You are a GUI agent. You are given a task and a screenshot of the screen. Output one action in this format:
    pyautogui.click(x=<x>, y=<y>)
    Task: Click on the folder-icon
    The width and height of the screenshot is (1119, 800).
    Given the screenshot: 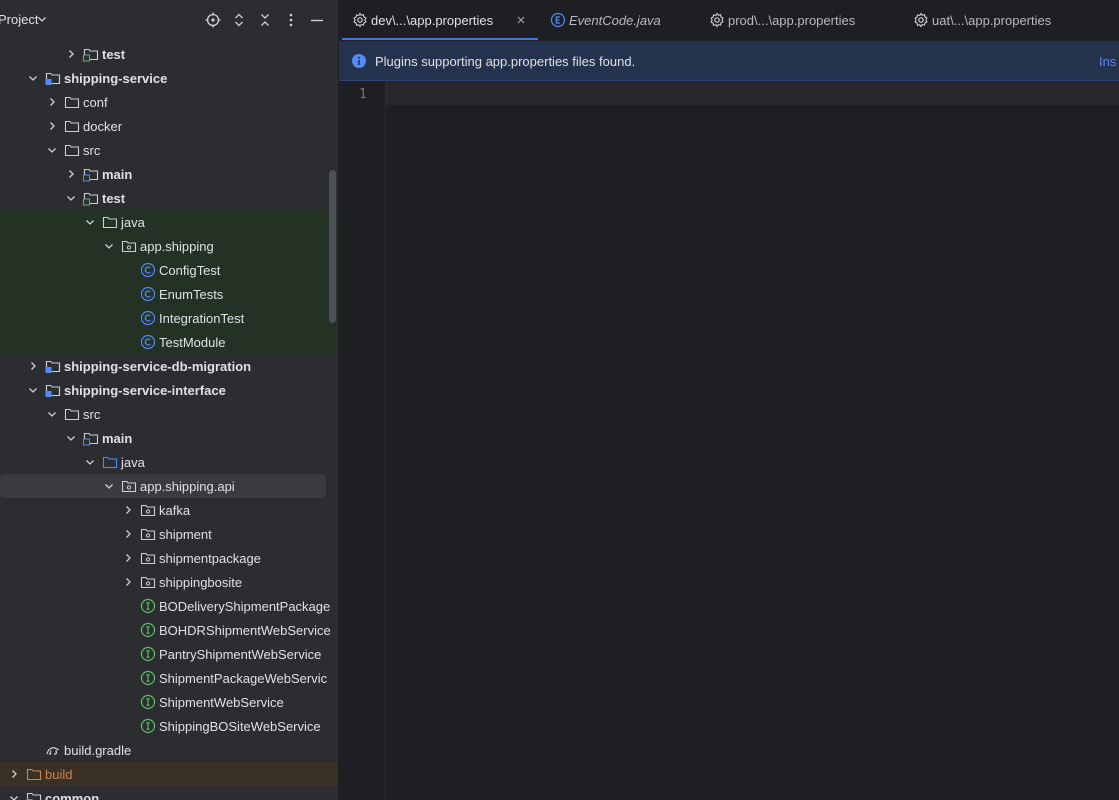 What is the action you would take?
    pyautogui.click(x=72, y=150)
    